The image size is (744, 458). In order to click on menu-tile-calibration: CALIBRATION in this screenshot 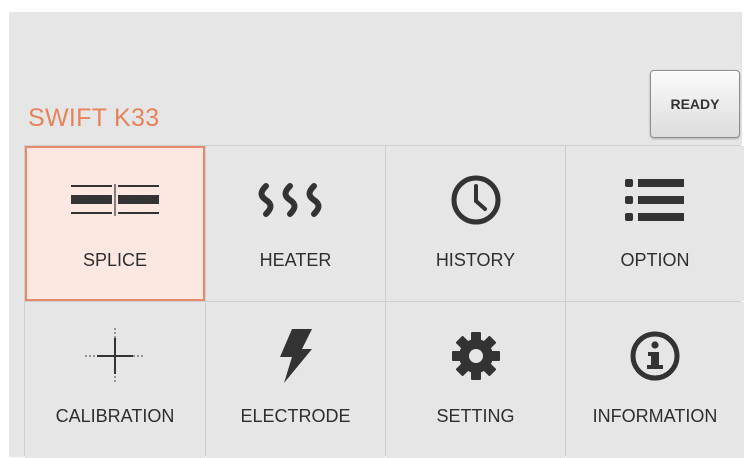, I will do `click(115, 380)`.